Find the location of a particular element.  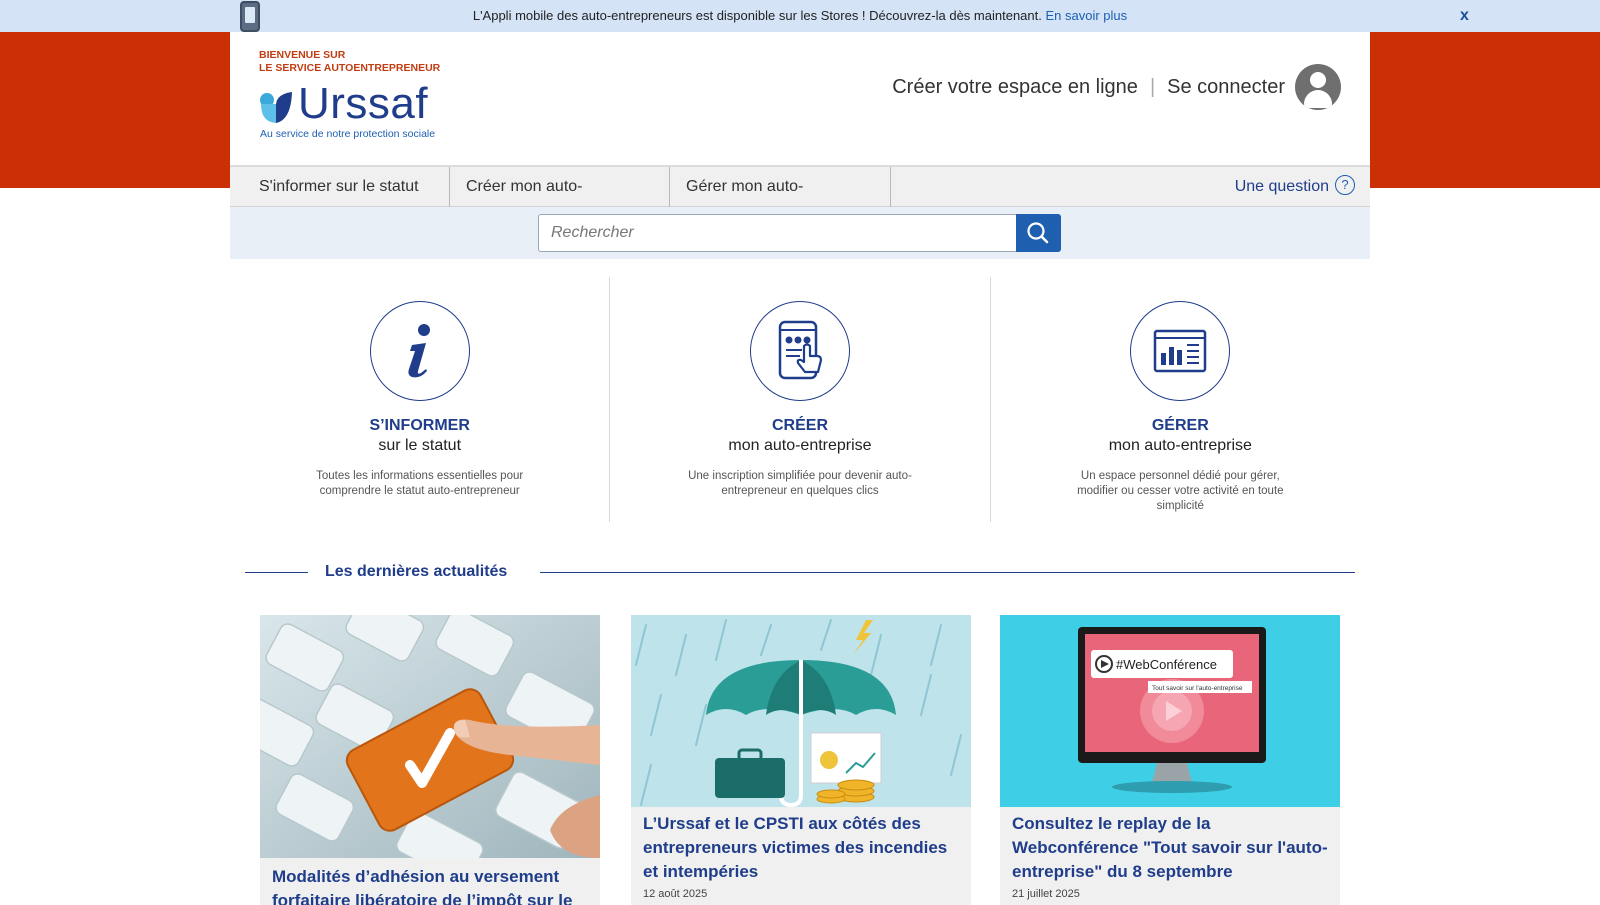

urssaf-logo-icon is located at coordinates (276, 107).